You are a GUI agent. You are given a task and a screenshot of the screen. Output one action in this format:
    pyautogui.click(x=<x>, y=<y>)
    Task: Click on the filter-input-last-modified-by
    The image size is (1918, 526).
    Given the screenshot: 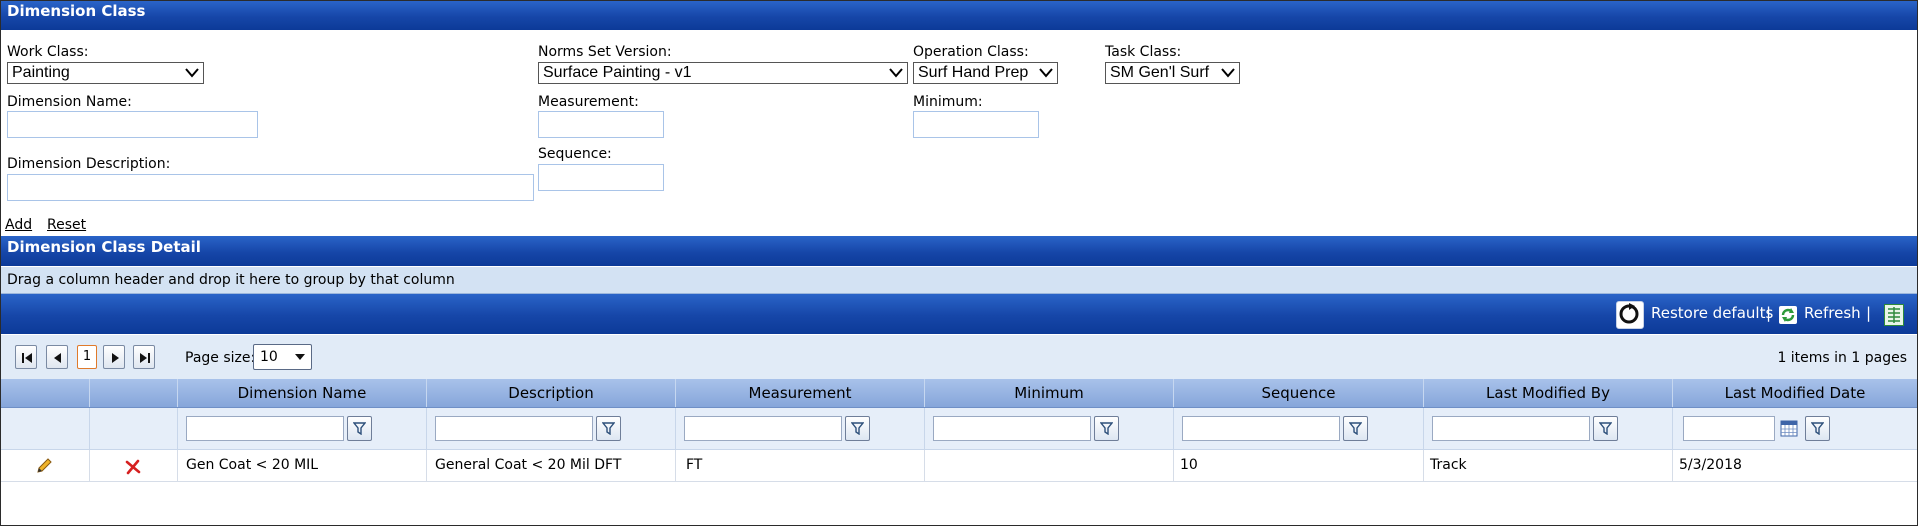 What is the action you would take?
    pyautogui.click(x=1511, y=428)
    